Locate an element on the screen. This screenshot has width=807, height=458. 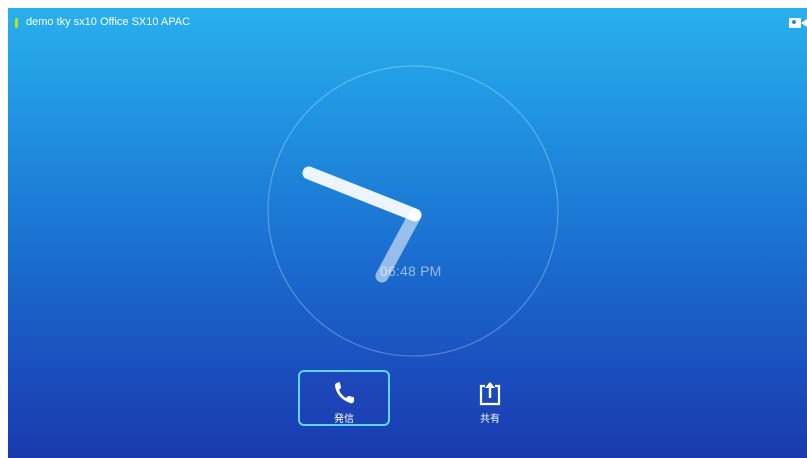
camera-icon is located at coordinates (798, 23).